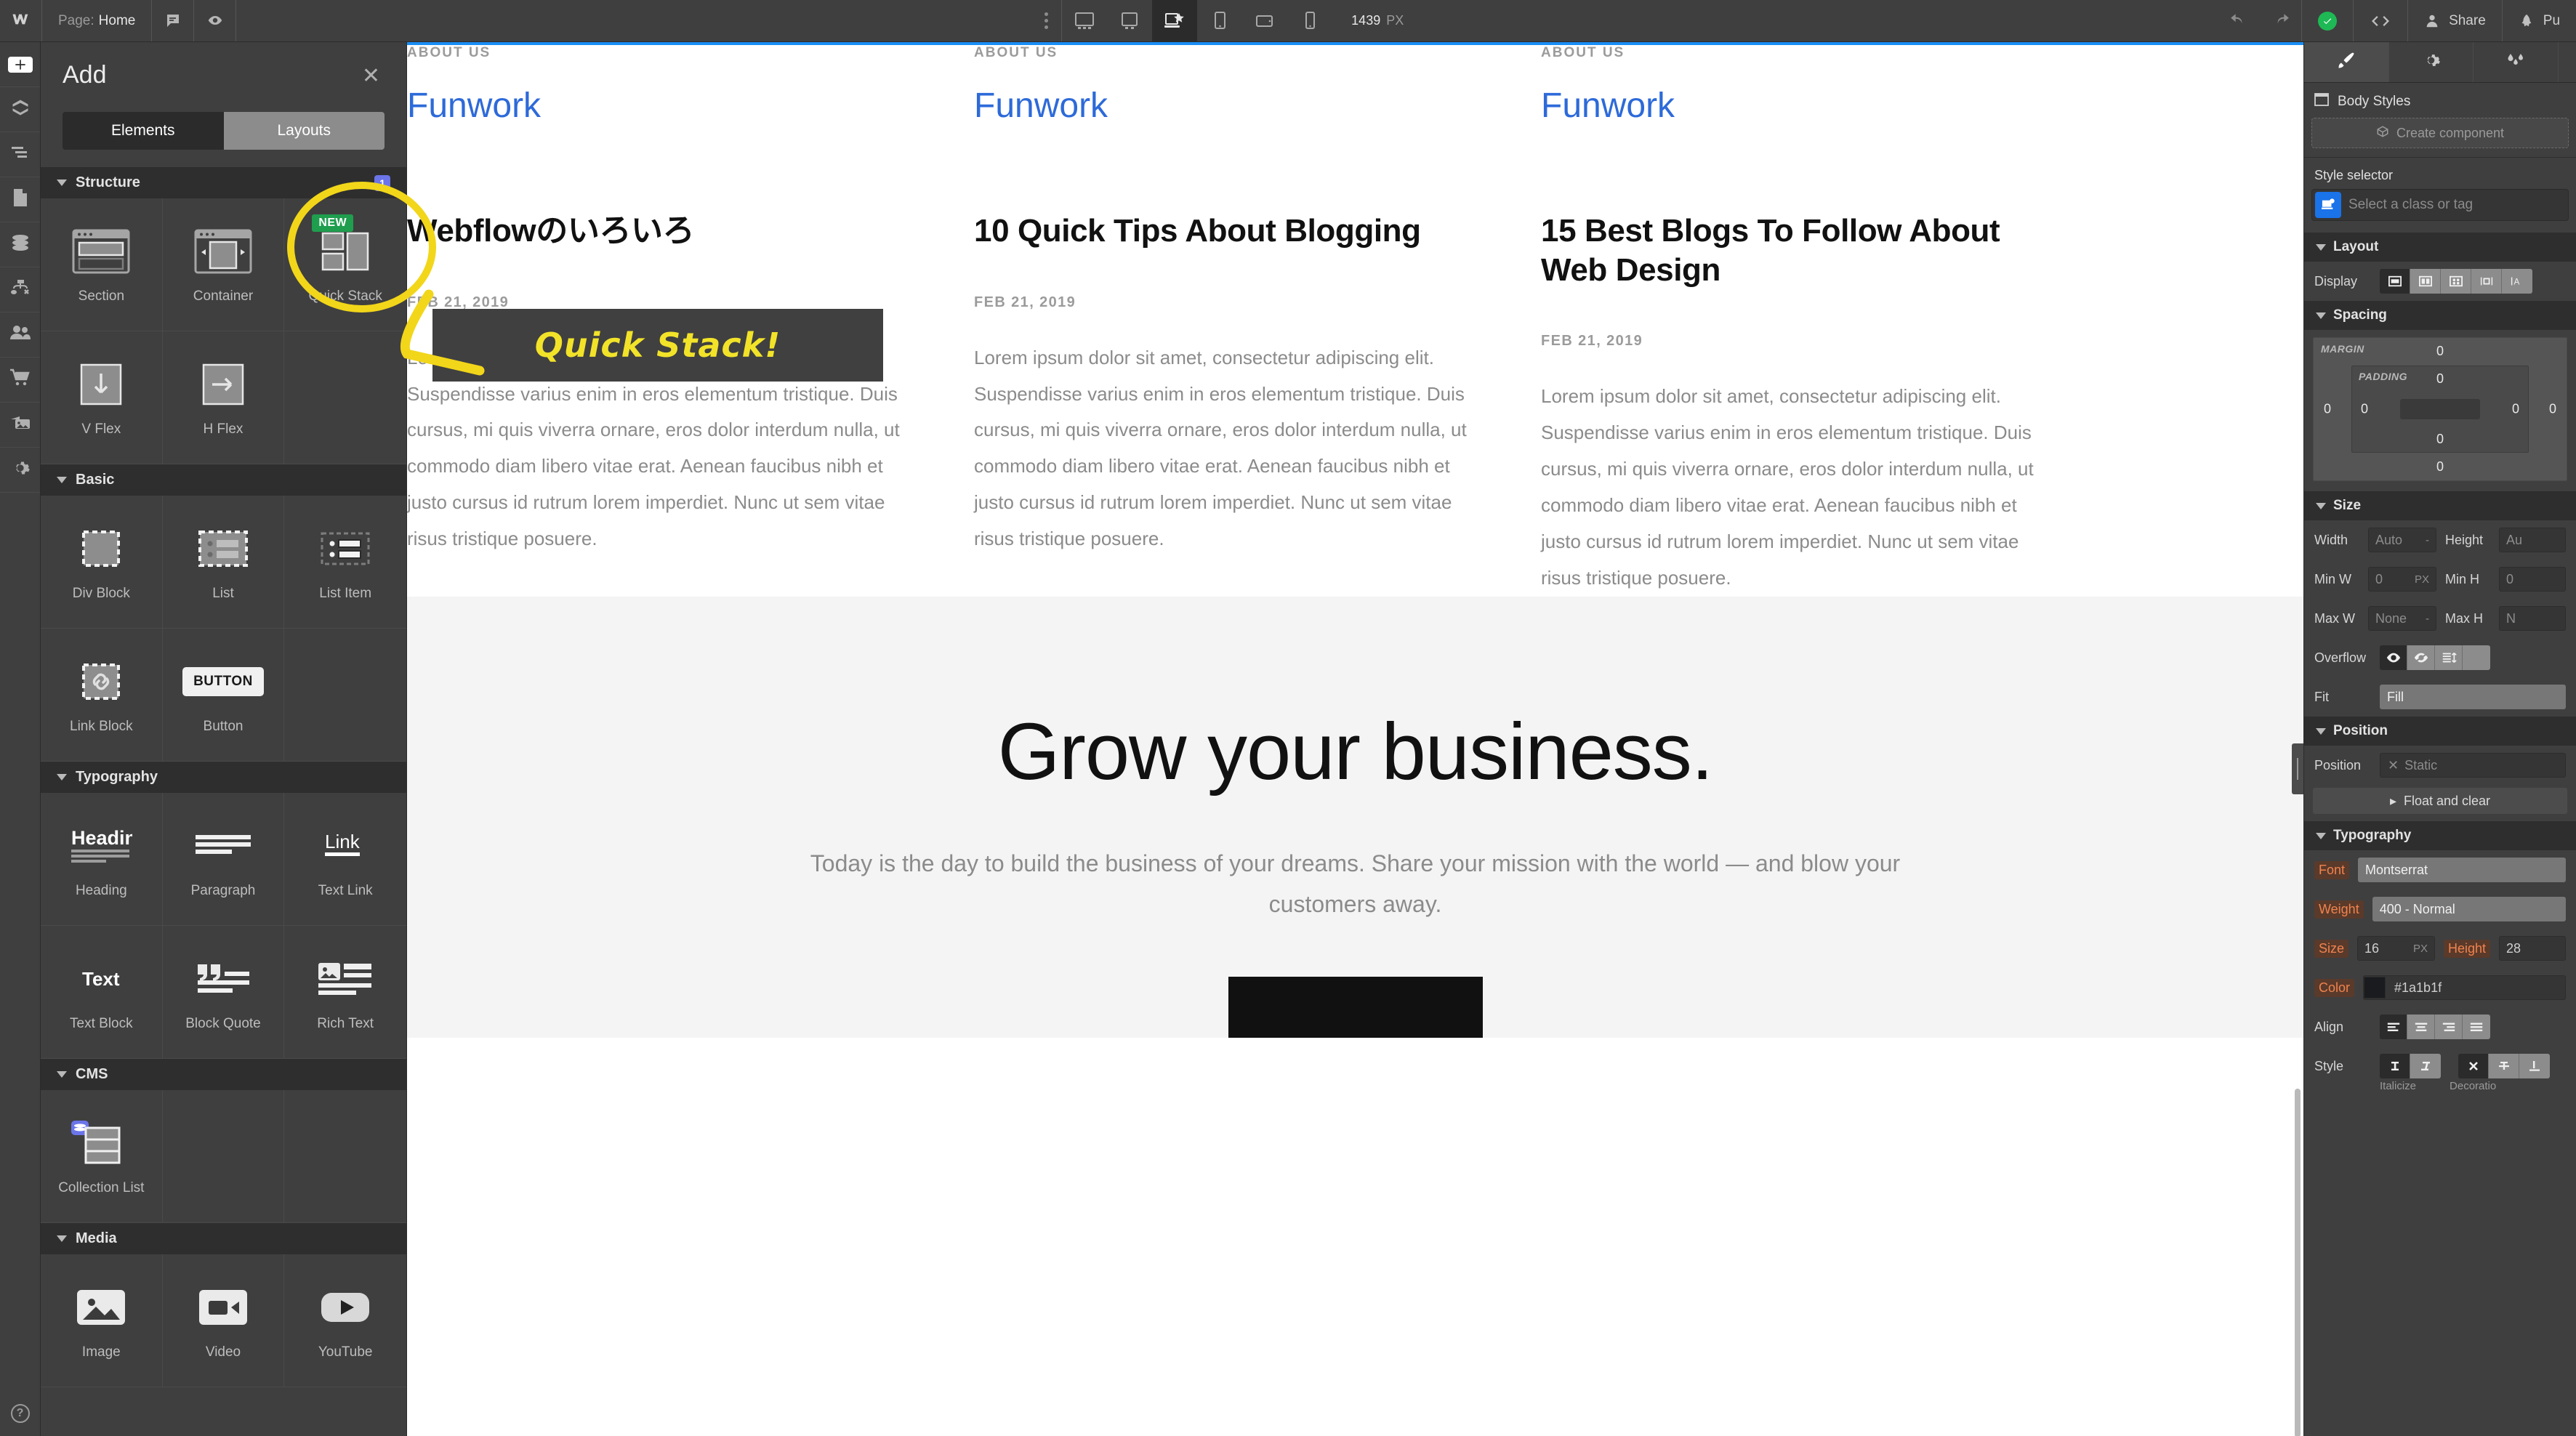 The height and width of the screenshot is (1436, 2576). Describe the element at coordinates (102, 860) in the screenshot. I see `element-heading: Heading Heading` at that location.